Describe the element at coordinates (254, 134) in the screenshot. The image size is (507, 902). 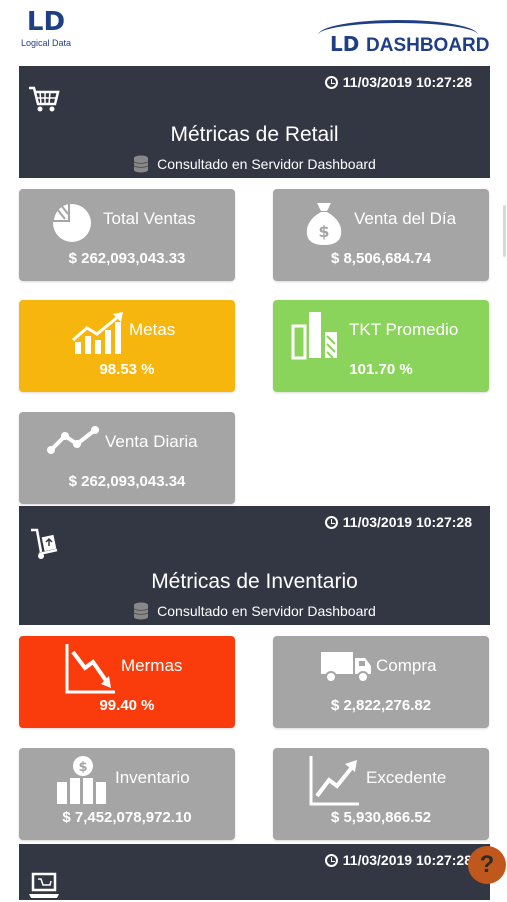
I see `retail-section-title: Métricas de Retail` at that location.